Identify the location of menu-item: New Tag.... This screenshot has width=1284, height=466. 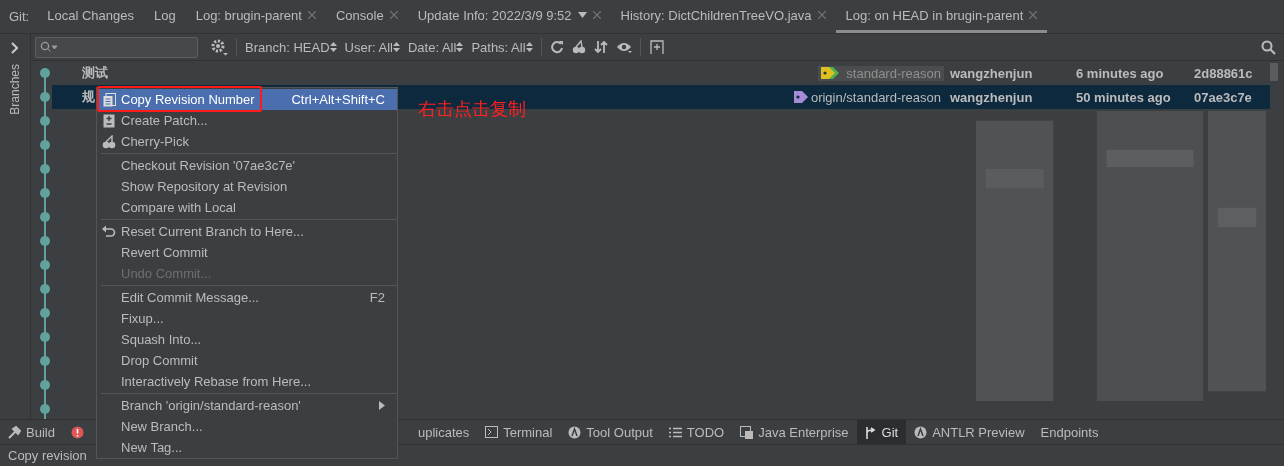
(247, 447).